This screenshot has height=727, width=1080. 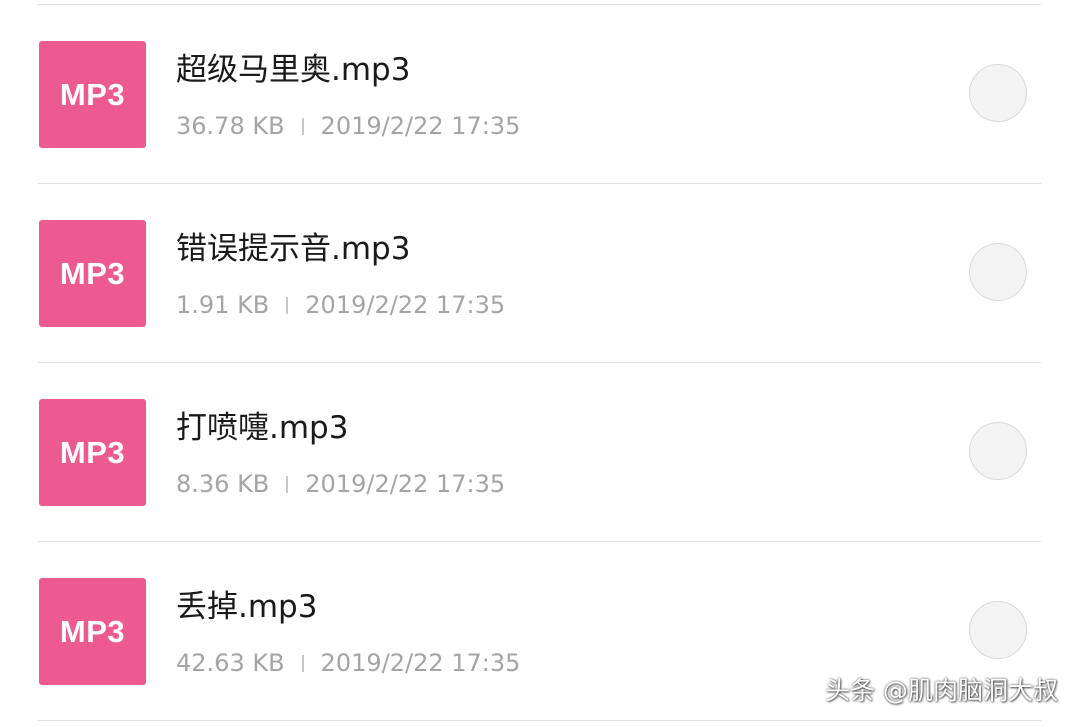 I want to click on file-size: 1.91 KB, so click(x=223, y=305).